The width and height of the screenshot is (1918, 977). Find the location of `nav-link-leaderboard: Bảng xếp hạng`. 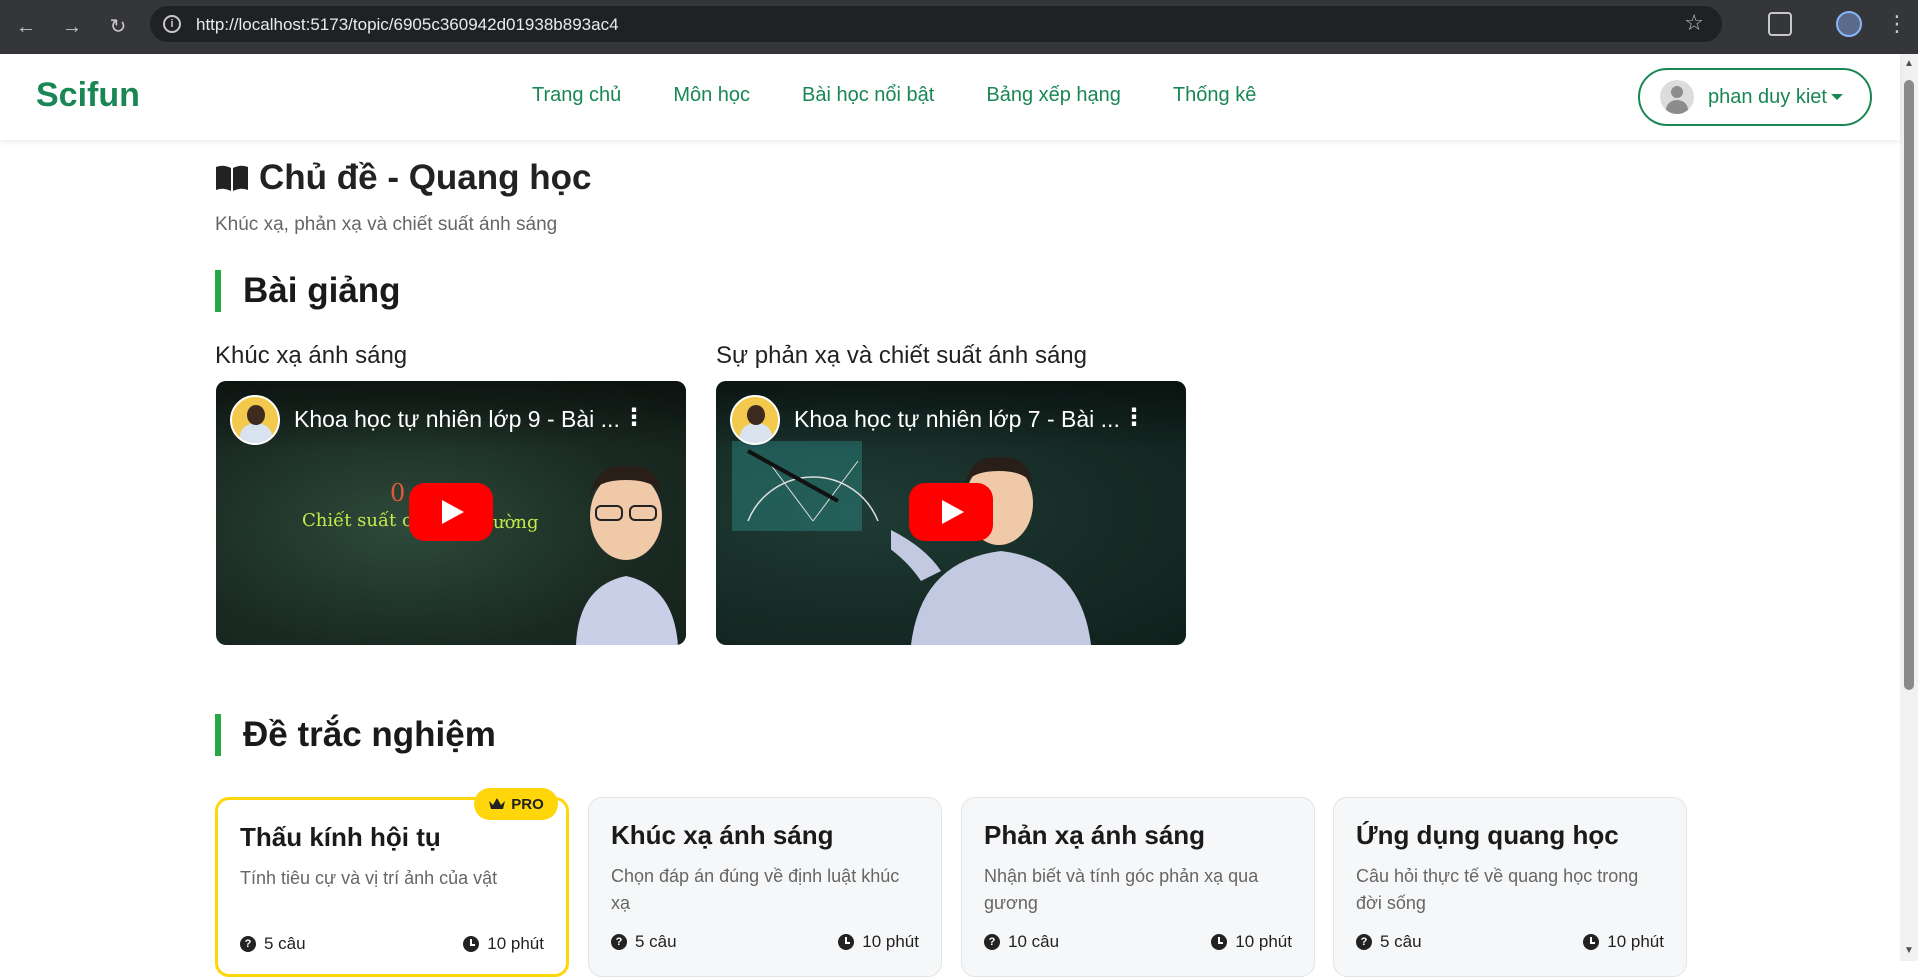

nav-link-leaderboard: Bảng xếp hạng is located at coordinates (1053, 95).